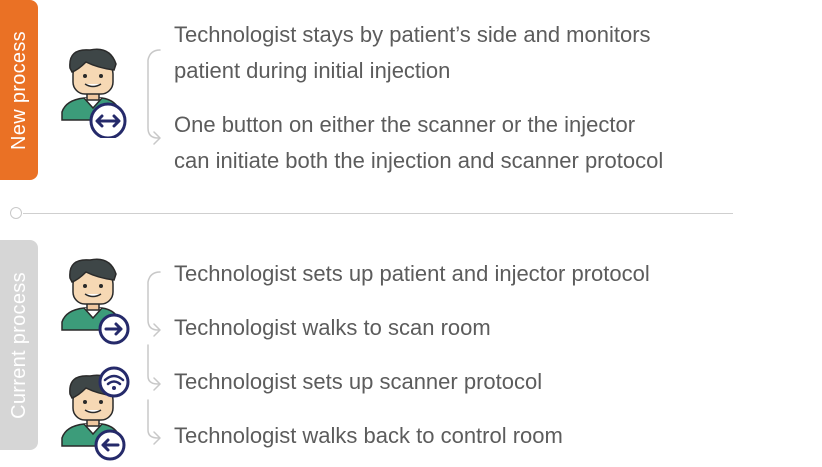  Describe the element at coordinates (108, 120) in the screenshot. I see `two-way-arrow-icon` at that location.